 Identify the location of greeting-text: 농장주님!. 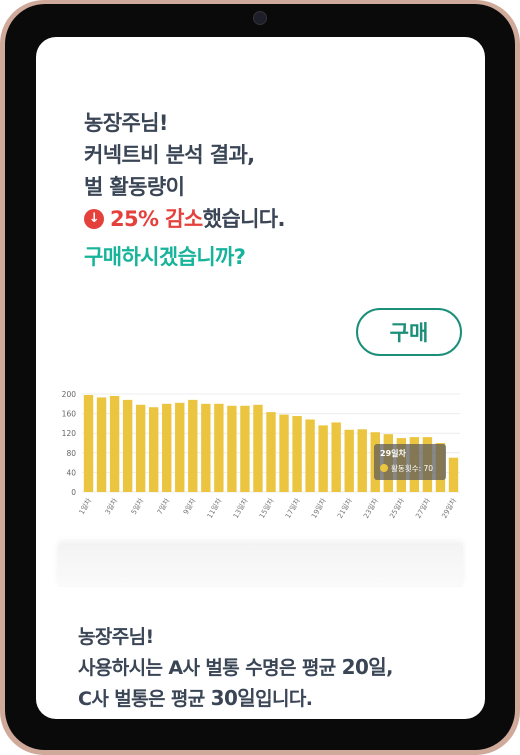
(126, 123).